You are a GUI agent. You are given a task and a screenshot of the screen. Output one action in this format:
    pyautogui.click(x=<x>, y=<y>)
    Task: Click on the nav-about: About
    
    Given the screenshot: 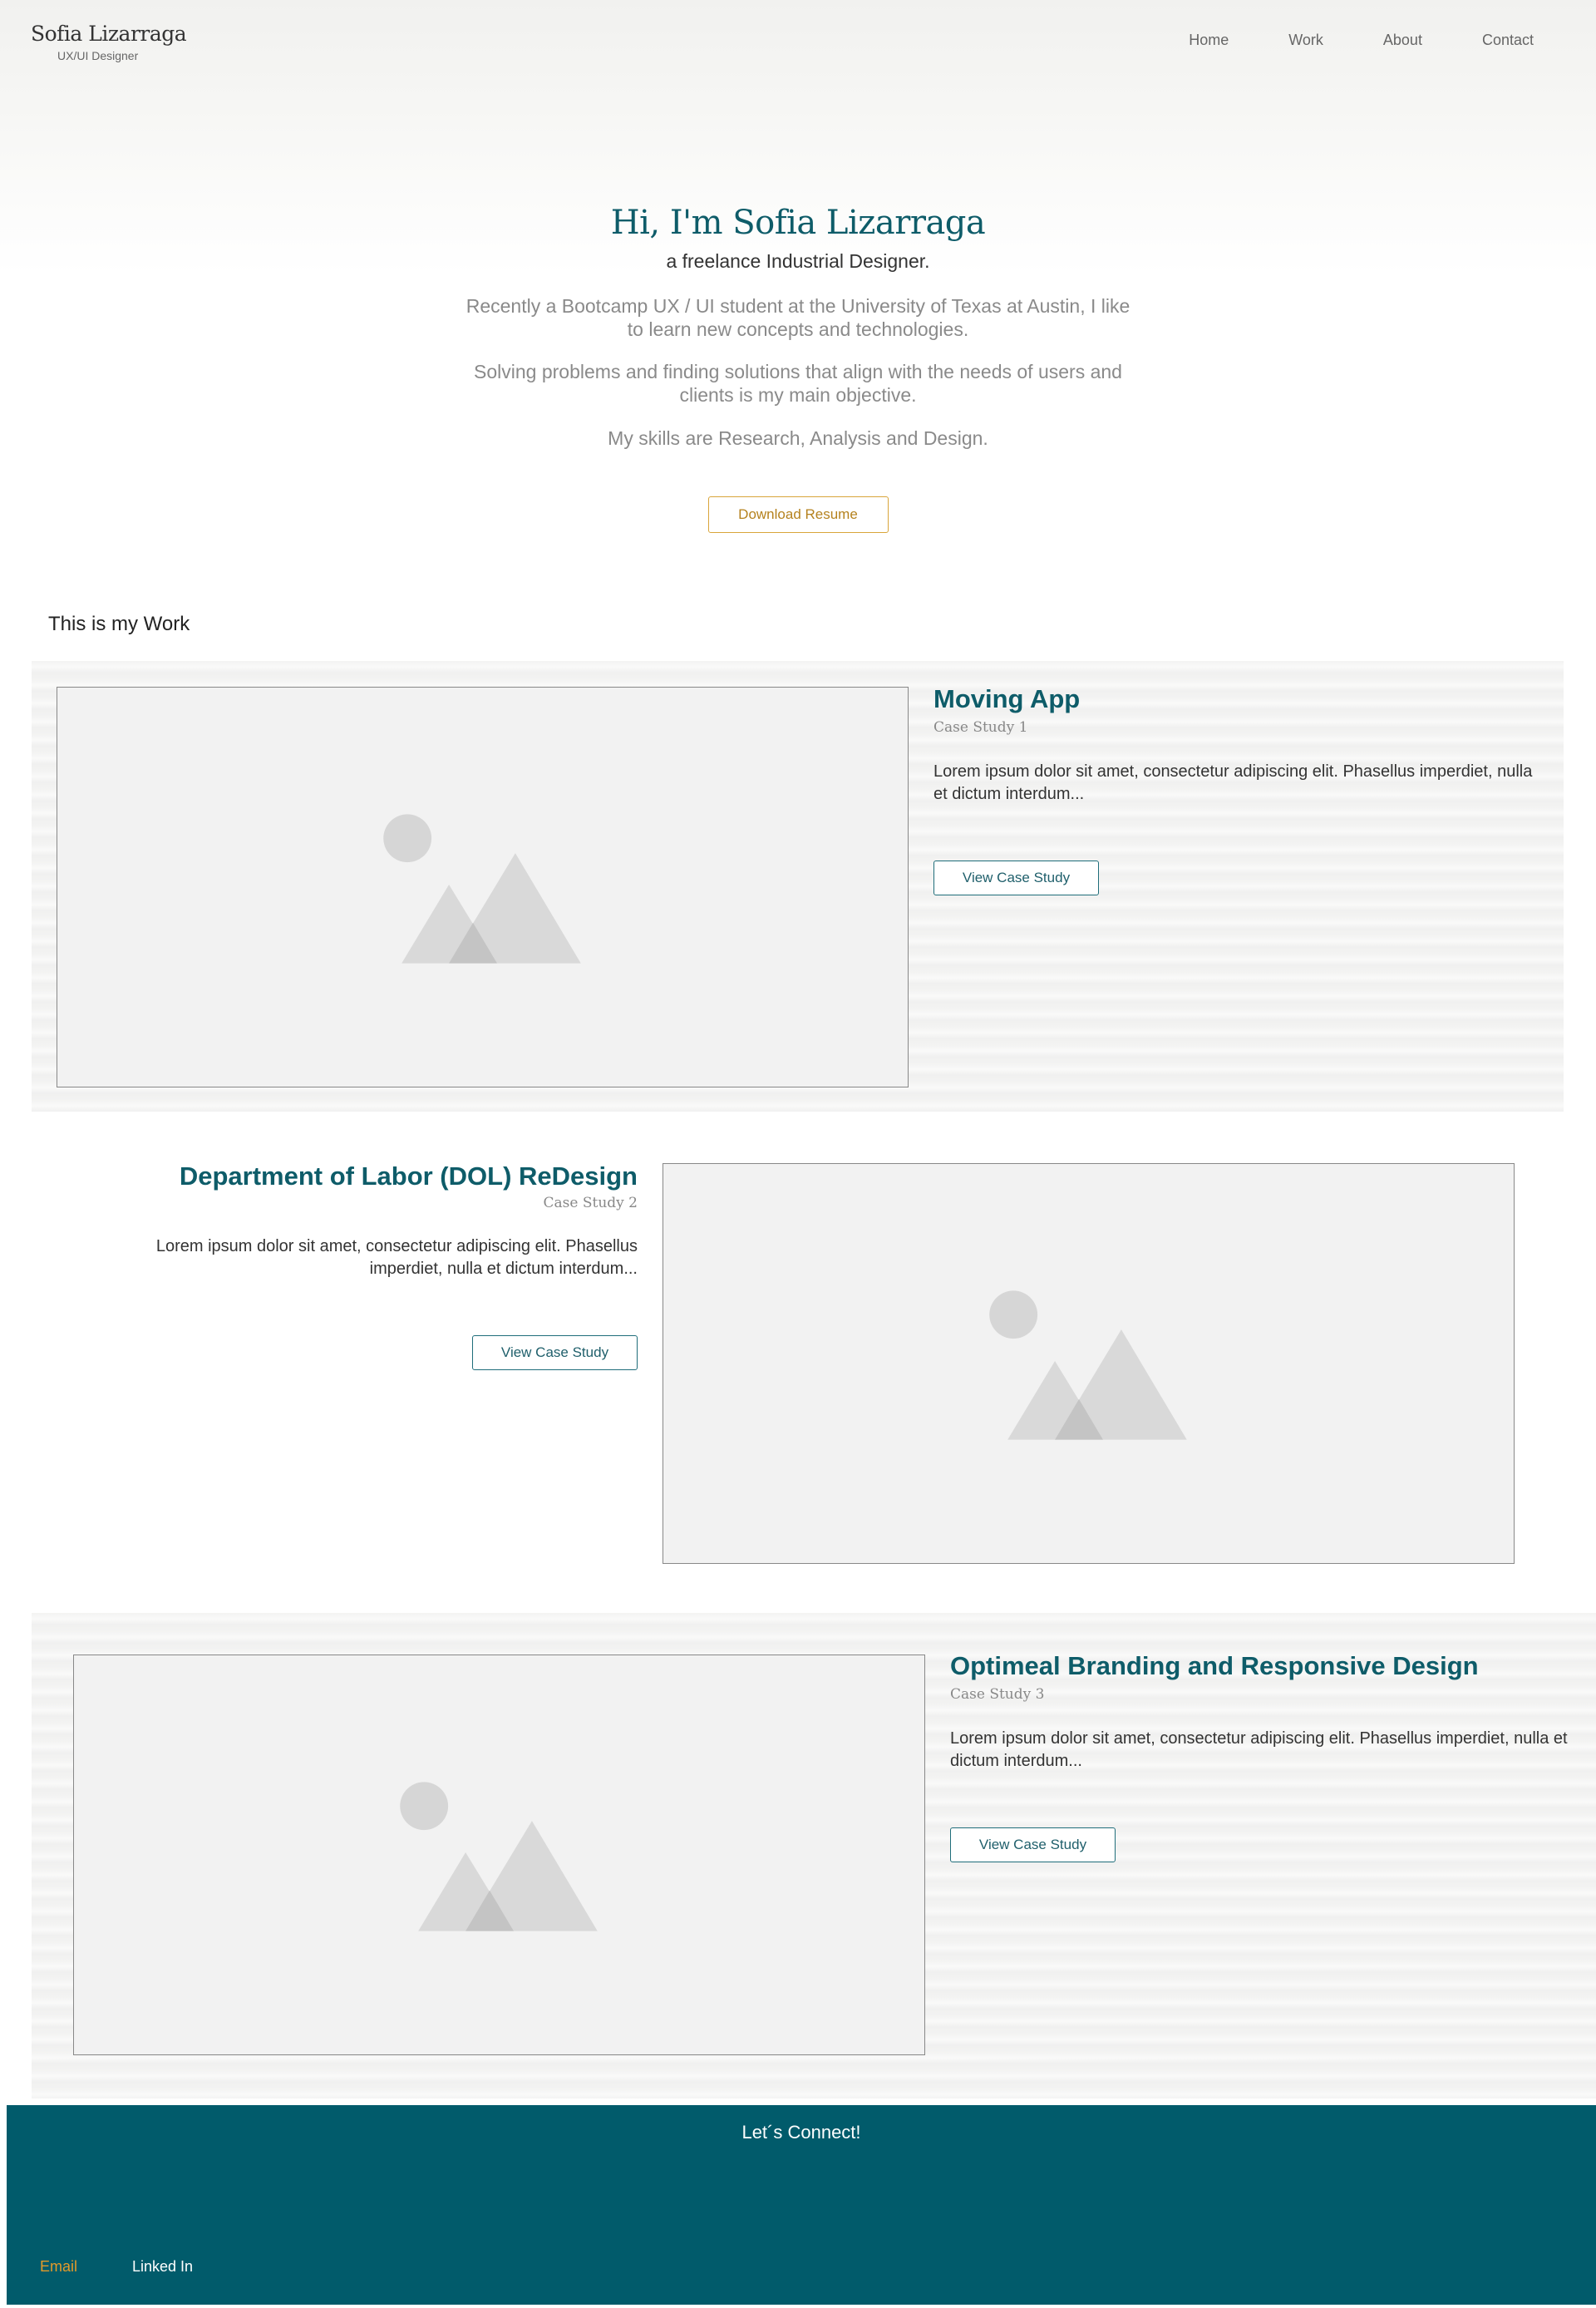 What is the action you would take?
    pyautogui.click(x=1402, y=40)
    